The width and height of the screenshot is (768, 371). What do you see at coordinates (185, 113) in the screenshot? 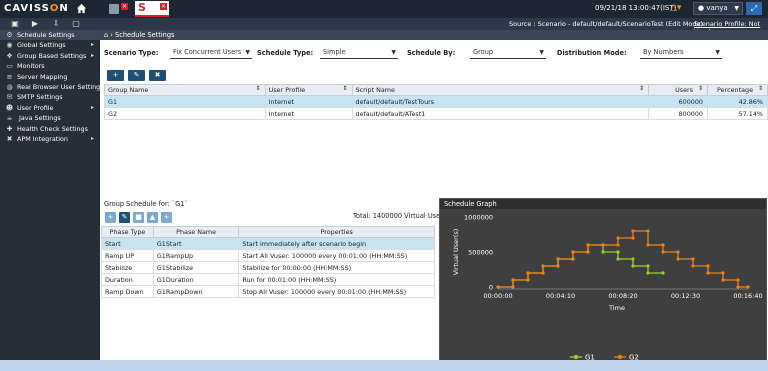
I see `group-name-cell: G2` at bounding box center [185, 113].